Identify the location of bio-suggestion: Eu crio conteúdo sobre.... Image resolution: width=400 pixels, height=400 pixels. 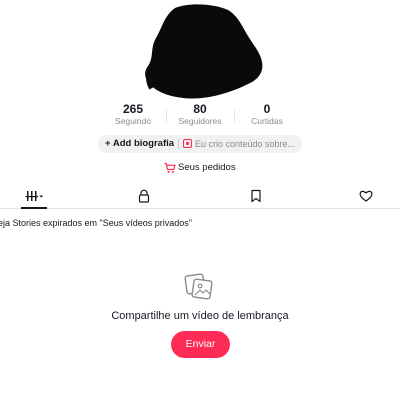
(245, 144).